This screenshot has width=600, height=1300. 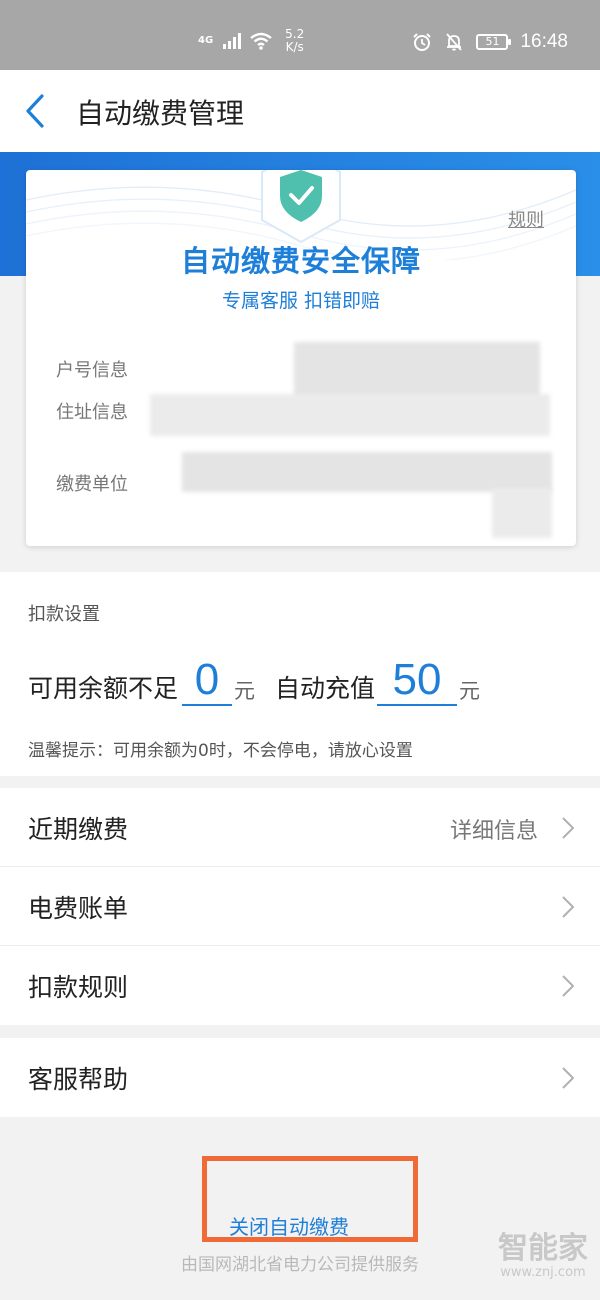 What do you see at coordinates (301, 301) in the screenshot?
I see `guarantee-subtitle: 专属客服 扣错即赔` at bounding box center [301, 301].